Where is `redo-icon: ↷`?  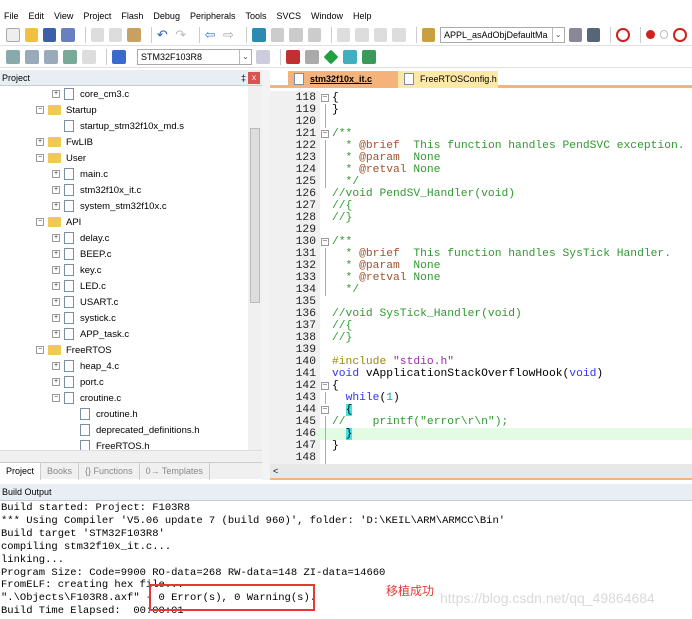 redo-icon: ↷ is located at coordinates (181, 34).